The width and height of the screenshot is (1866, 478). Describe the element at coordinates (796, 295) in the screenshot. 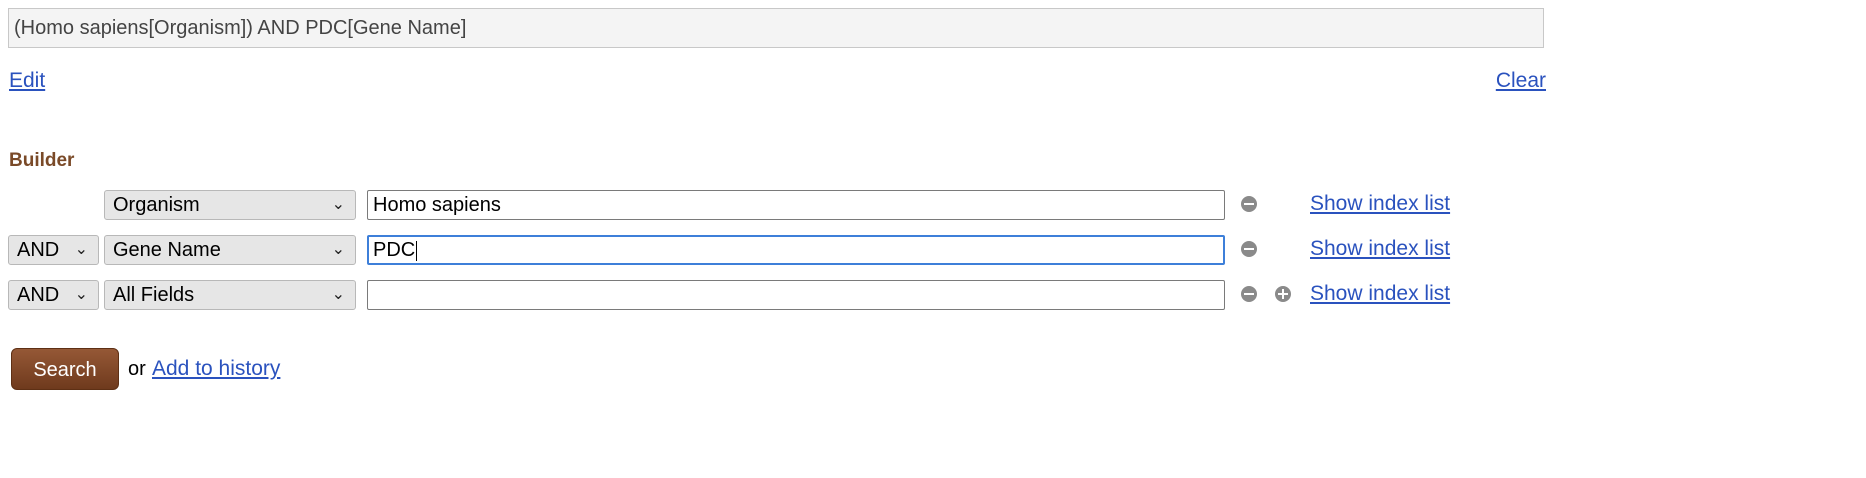

I see `term-input` at that location.